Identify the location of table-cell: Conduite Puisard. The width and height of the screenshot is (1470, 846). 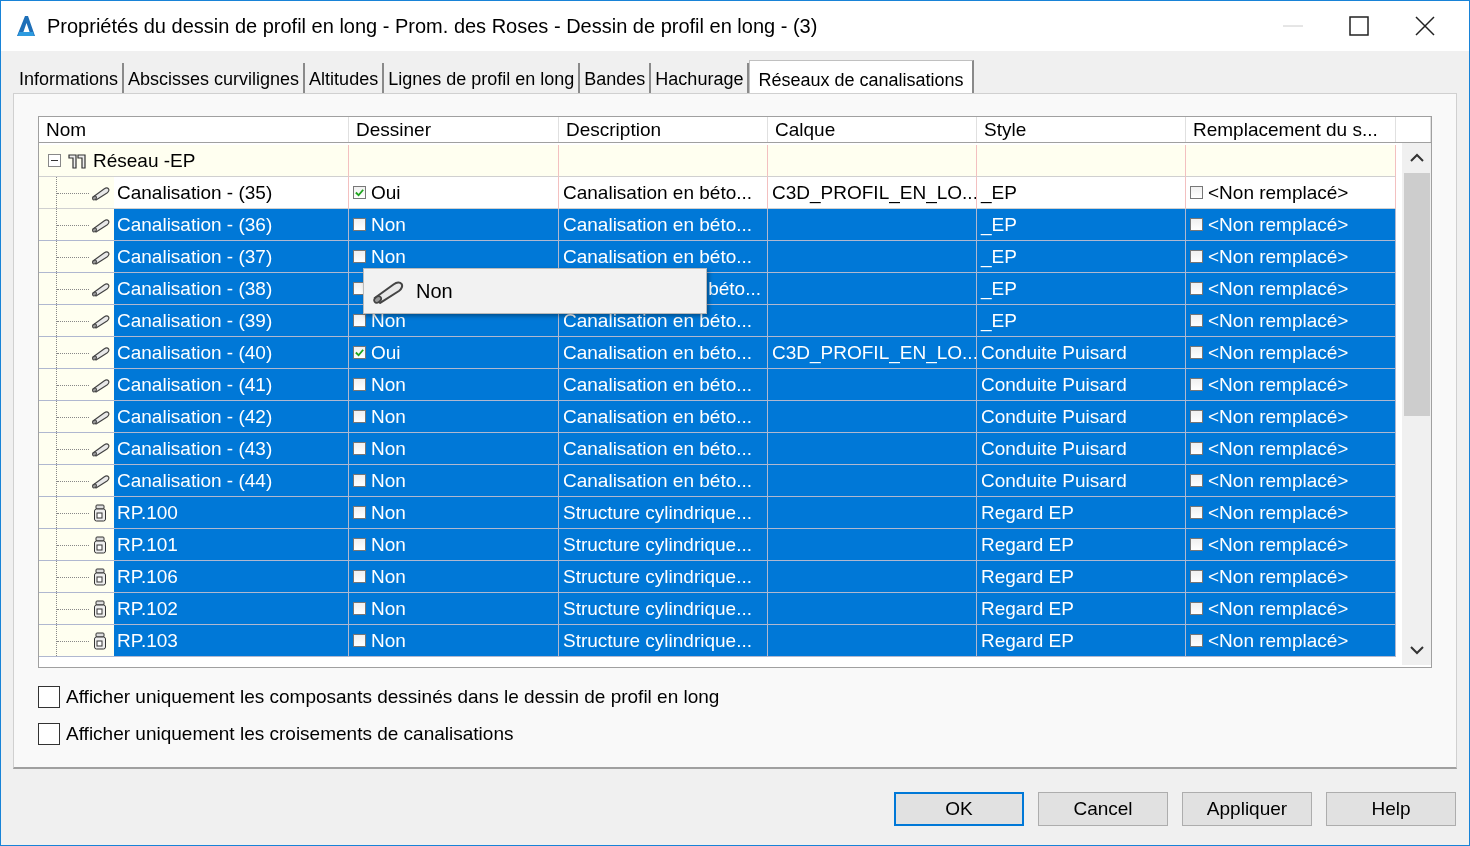
(1054, 352).